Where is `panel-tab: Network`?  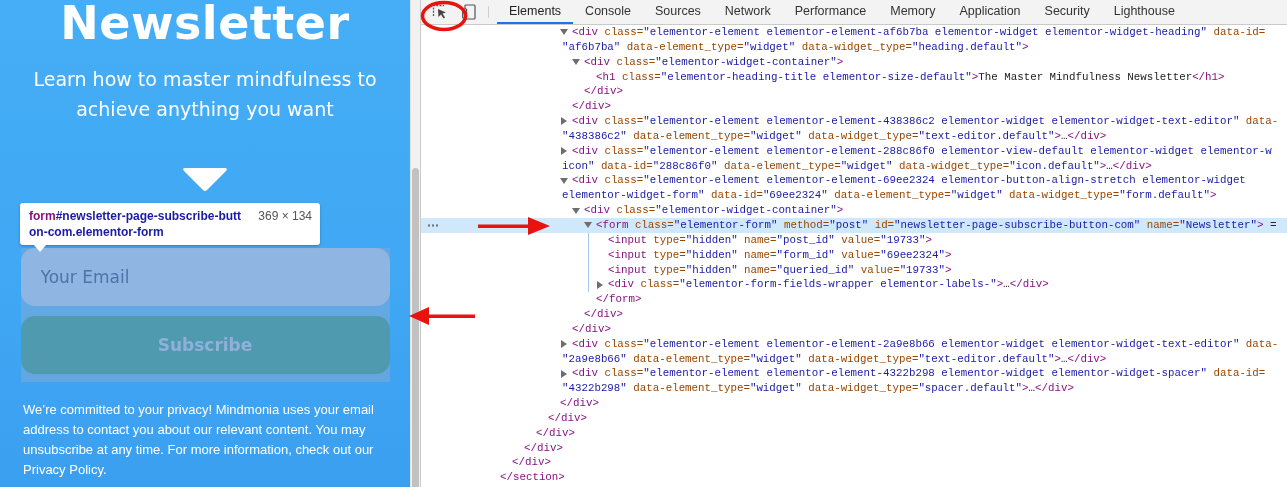
panel-tab: Network is located at coordinates (747, 12).